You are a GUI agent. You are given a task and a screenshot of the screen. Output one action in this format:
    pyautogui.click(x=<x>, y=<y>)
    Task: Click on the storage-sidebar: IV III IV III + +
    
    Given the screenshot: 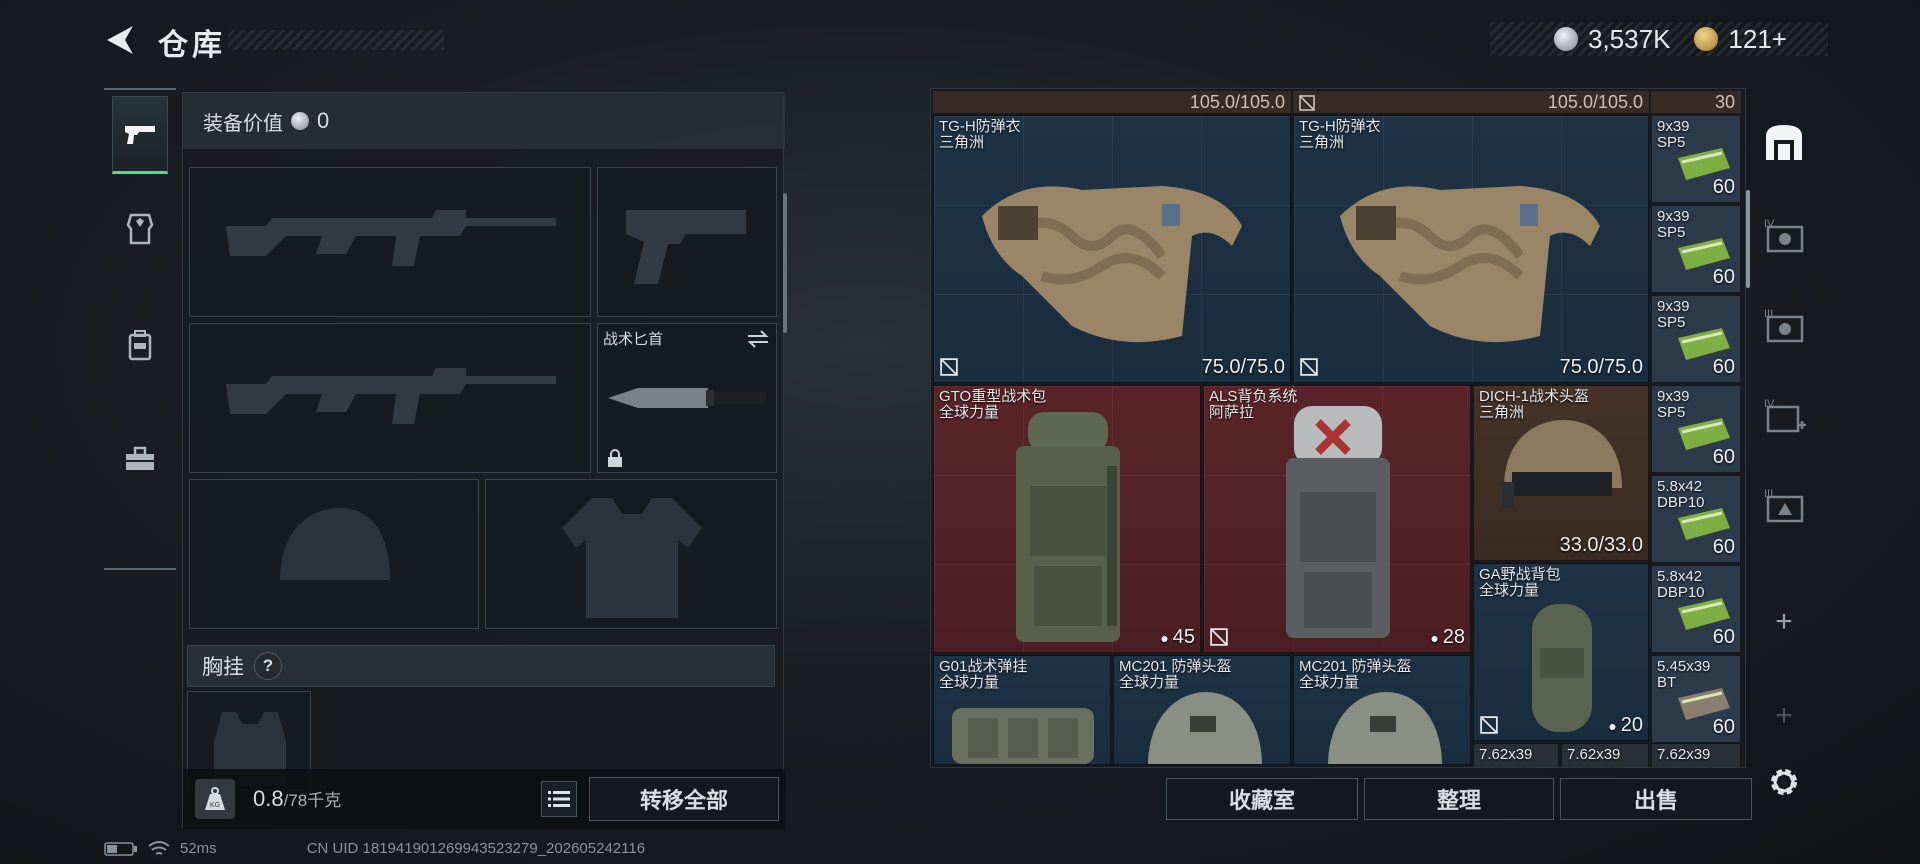 What is the action you would take?
    pyautogui.click(x=1784, y=428)
    